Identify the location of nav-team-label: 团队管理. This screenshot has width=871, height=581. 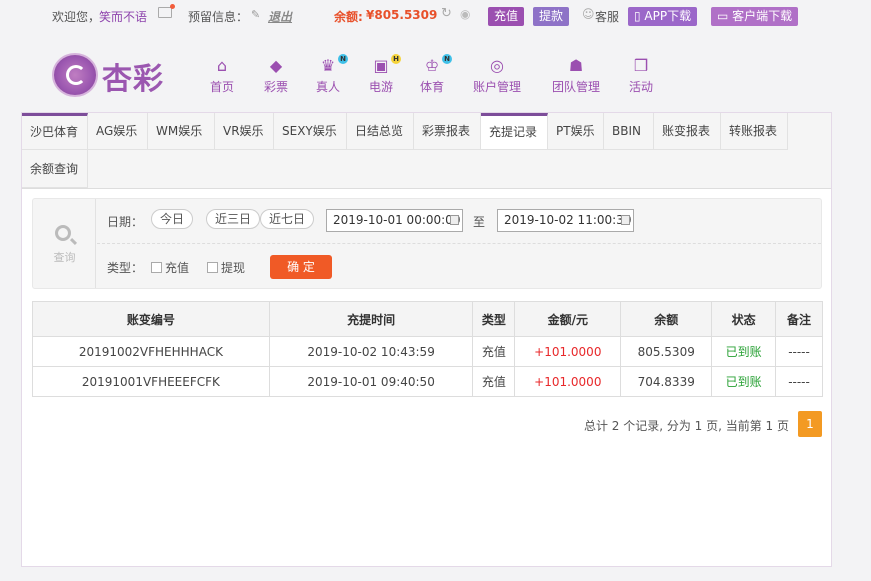
(576, 87).